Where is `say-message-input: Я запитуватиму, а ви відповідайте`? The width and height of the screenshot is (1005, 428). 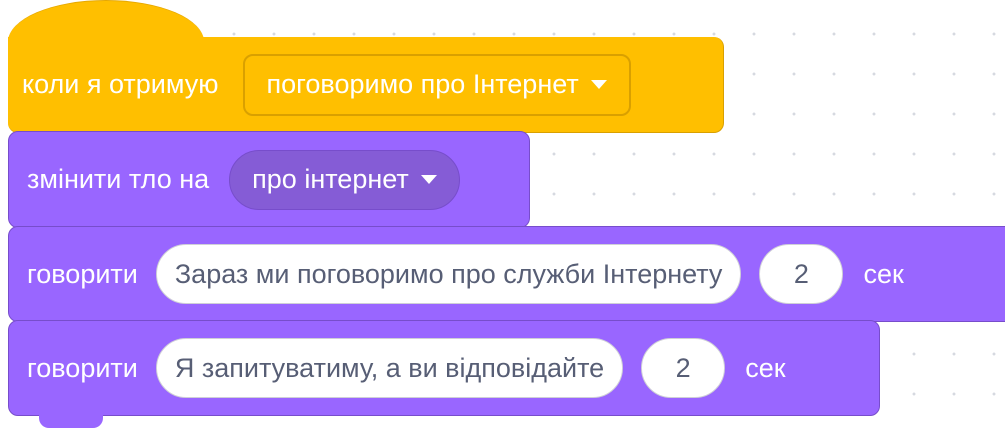
say-message-input: Я запитуватиму, а ви відповідайте is located at coordinates (389, 368).